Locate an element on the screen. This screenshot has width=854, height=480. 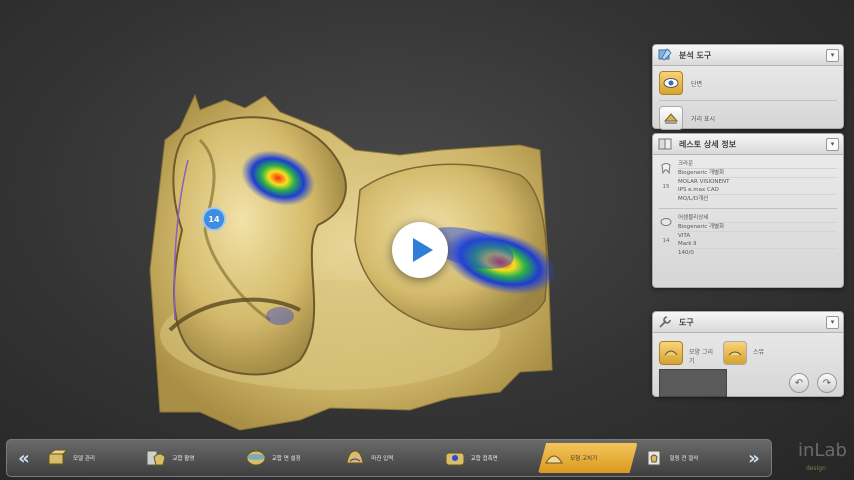
step-model-management: 모델 관리 is located at coordinates (90, 458).